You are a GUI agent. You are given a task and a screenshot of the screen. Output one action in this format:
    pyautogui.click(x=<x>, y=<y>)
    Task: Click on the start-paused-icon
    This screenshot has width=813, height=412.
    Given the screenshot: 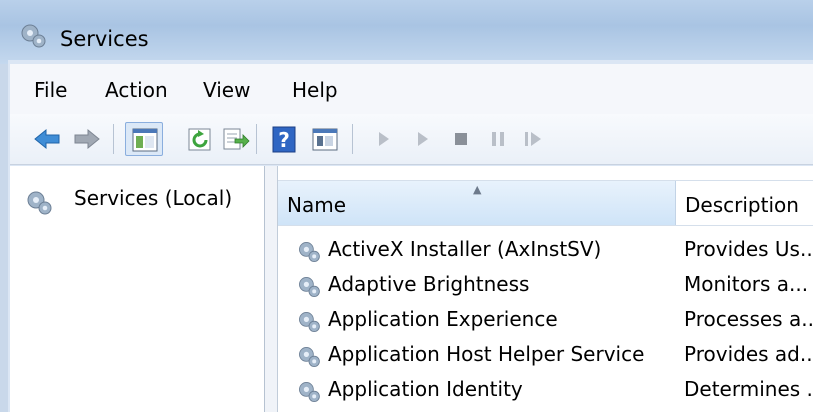 What is the action you would take?
    pyautogui.click(x=422, y=139)
    